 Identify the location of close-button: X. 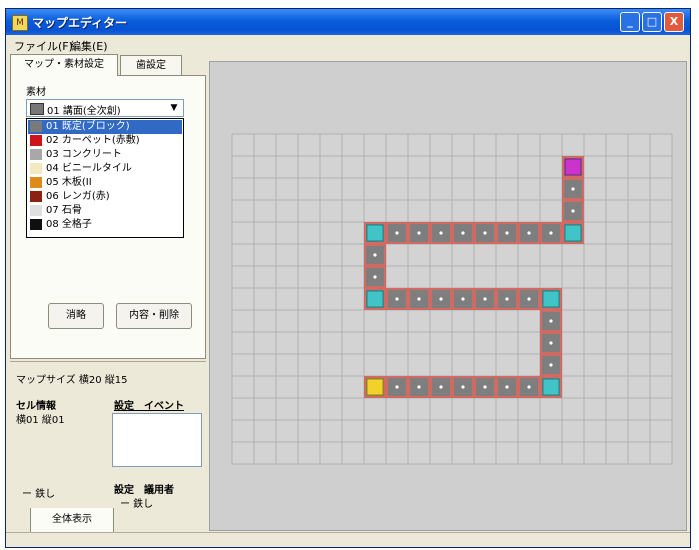
(674, 22).